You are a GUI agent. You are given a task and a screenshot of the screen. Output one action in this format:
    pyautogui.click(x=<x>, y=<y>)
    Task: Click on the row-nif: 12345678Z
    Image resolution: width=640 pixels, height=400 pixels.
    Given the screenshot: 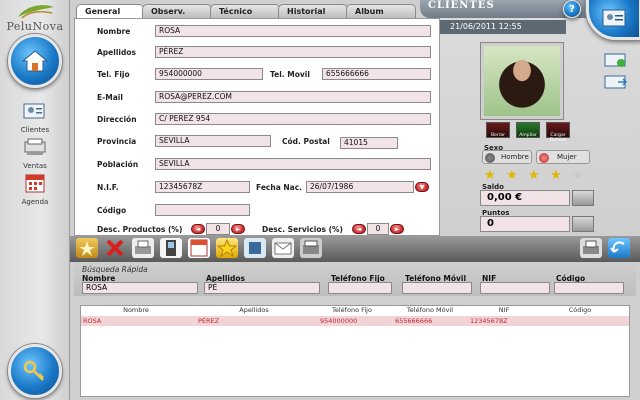 What is the action you would take?
    pyautogui.click(x=489, y=321)
    